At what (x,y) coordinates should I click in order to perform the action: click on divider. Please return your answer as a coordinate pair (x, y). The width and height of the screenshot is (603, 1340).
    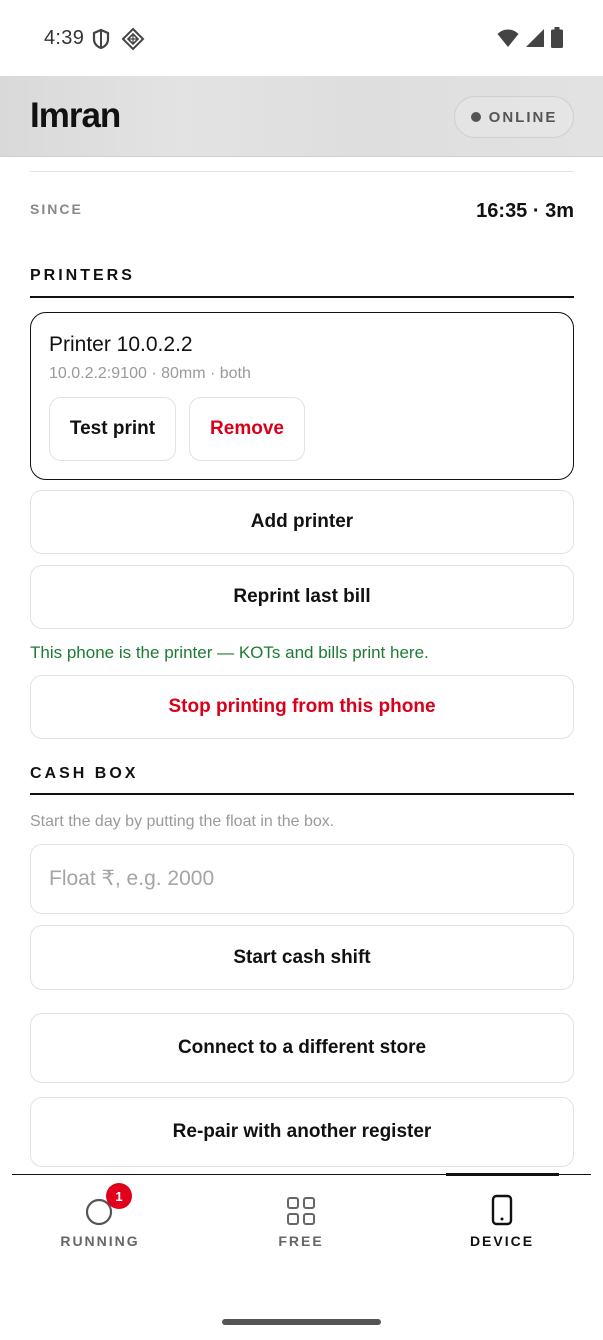
    Looking at the image, I should click on (302, 171).